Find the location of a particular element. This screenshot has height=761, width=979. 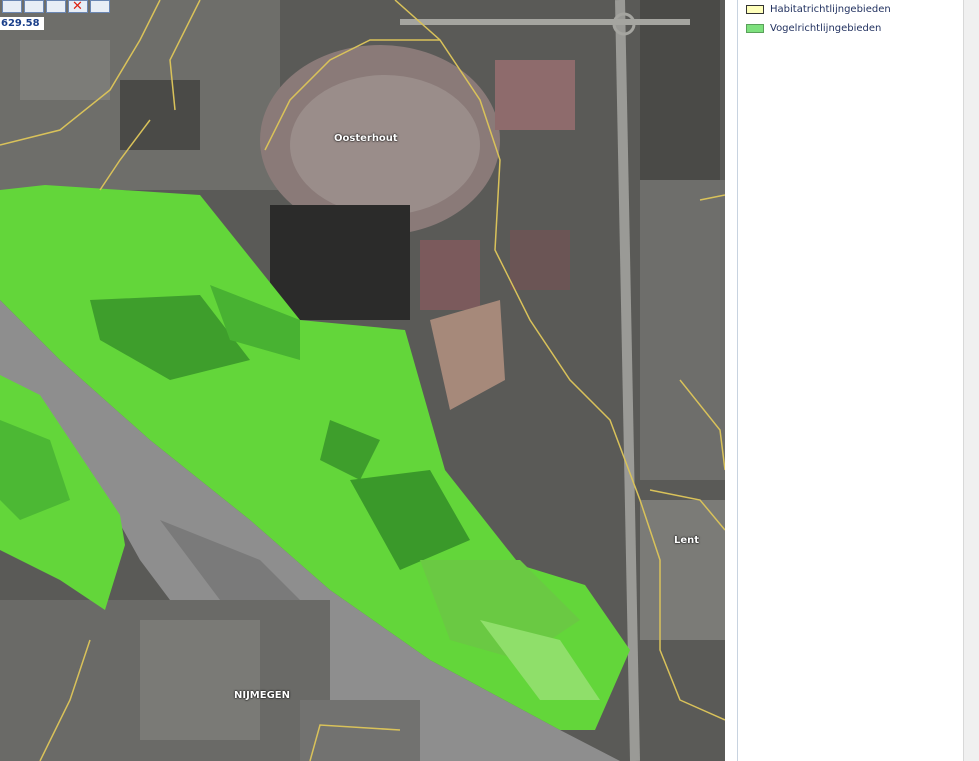

clear-selection-icon: ✕ is located at coordinates (78, 7).